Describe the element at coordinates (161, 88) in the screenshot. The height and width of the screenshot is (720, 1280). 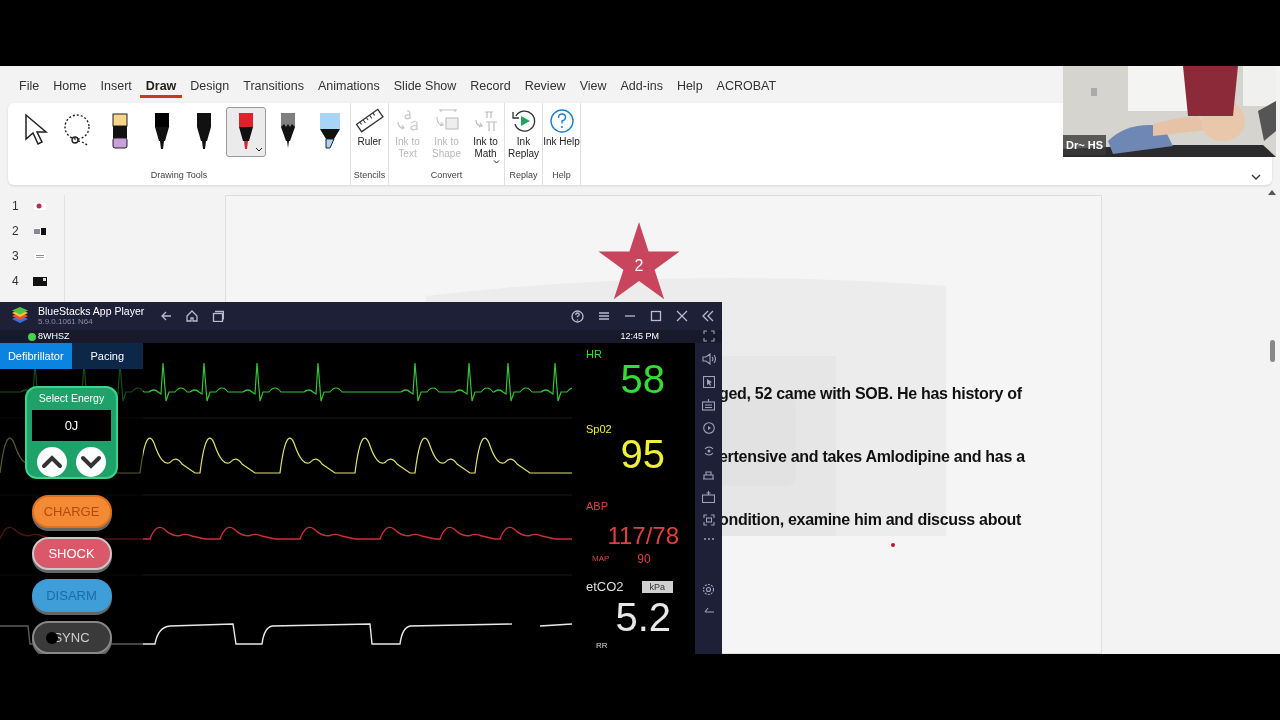
I see `ribbon-tab: Draw` at that location.